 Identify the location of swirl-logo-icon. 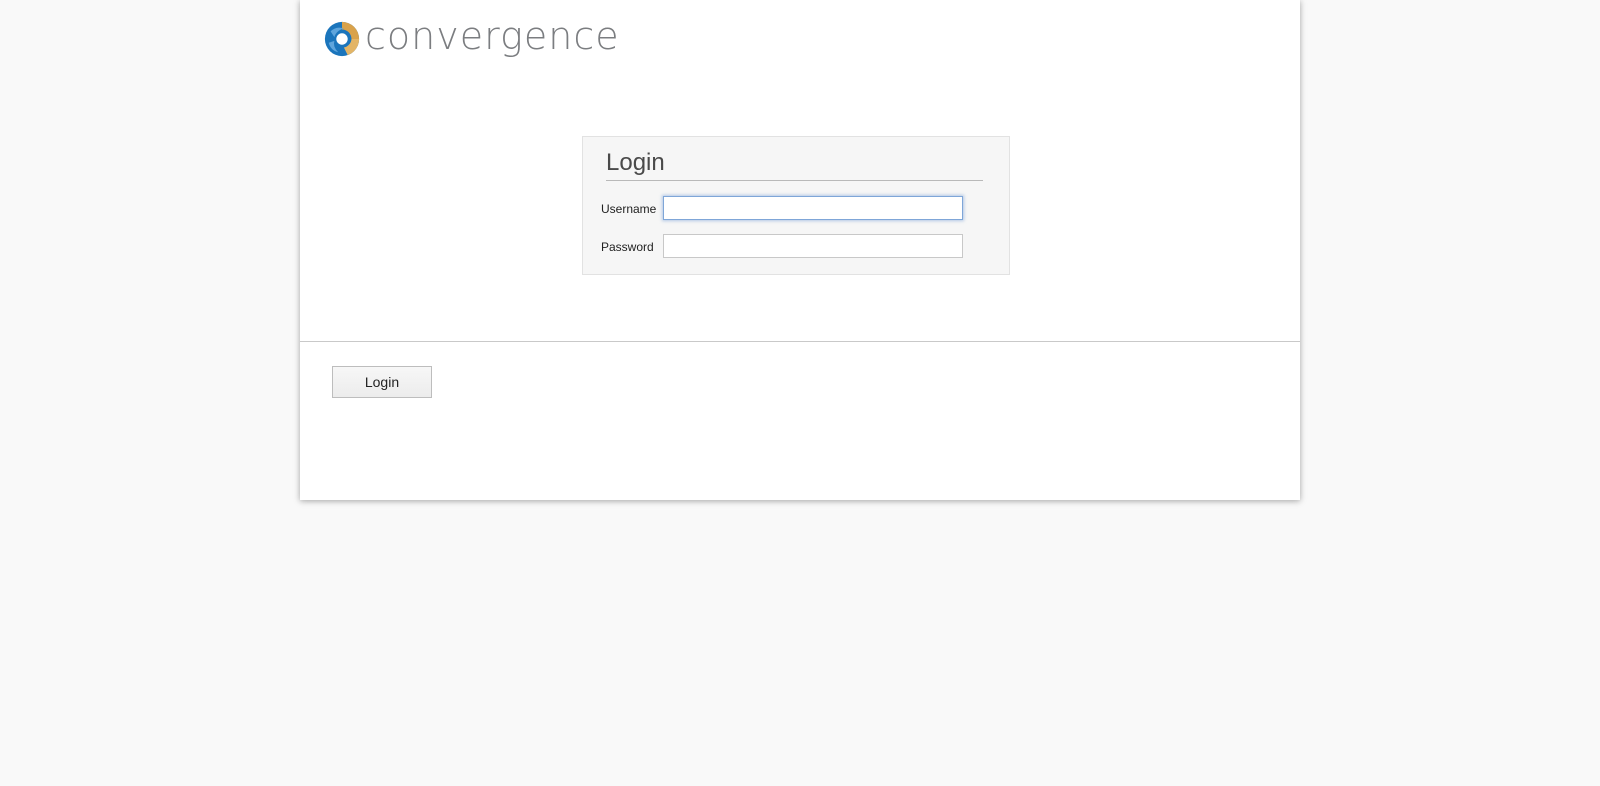
(342, 39).